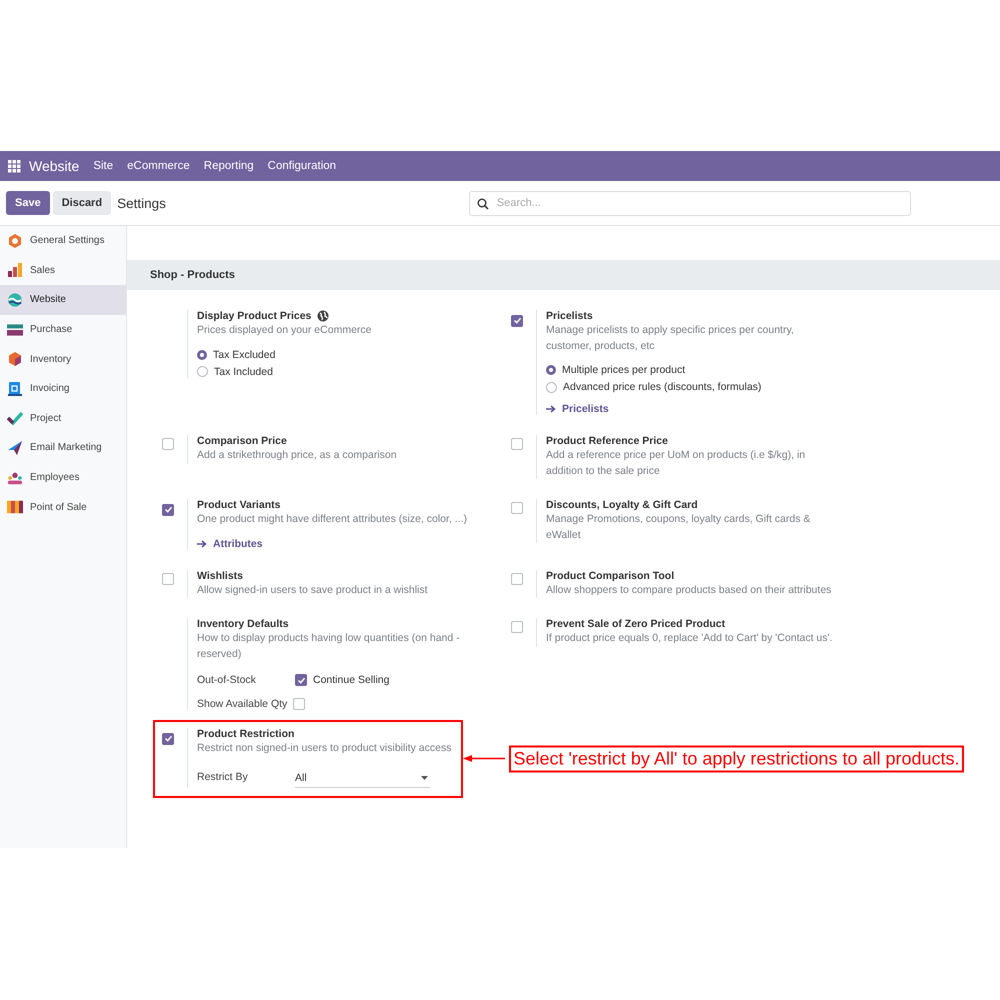 This screenshot has height=1000, width=1000. I want to click on setting-description: Prices displayed on your eCommerce, so click(284, 330).